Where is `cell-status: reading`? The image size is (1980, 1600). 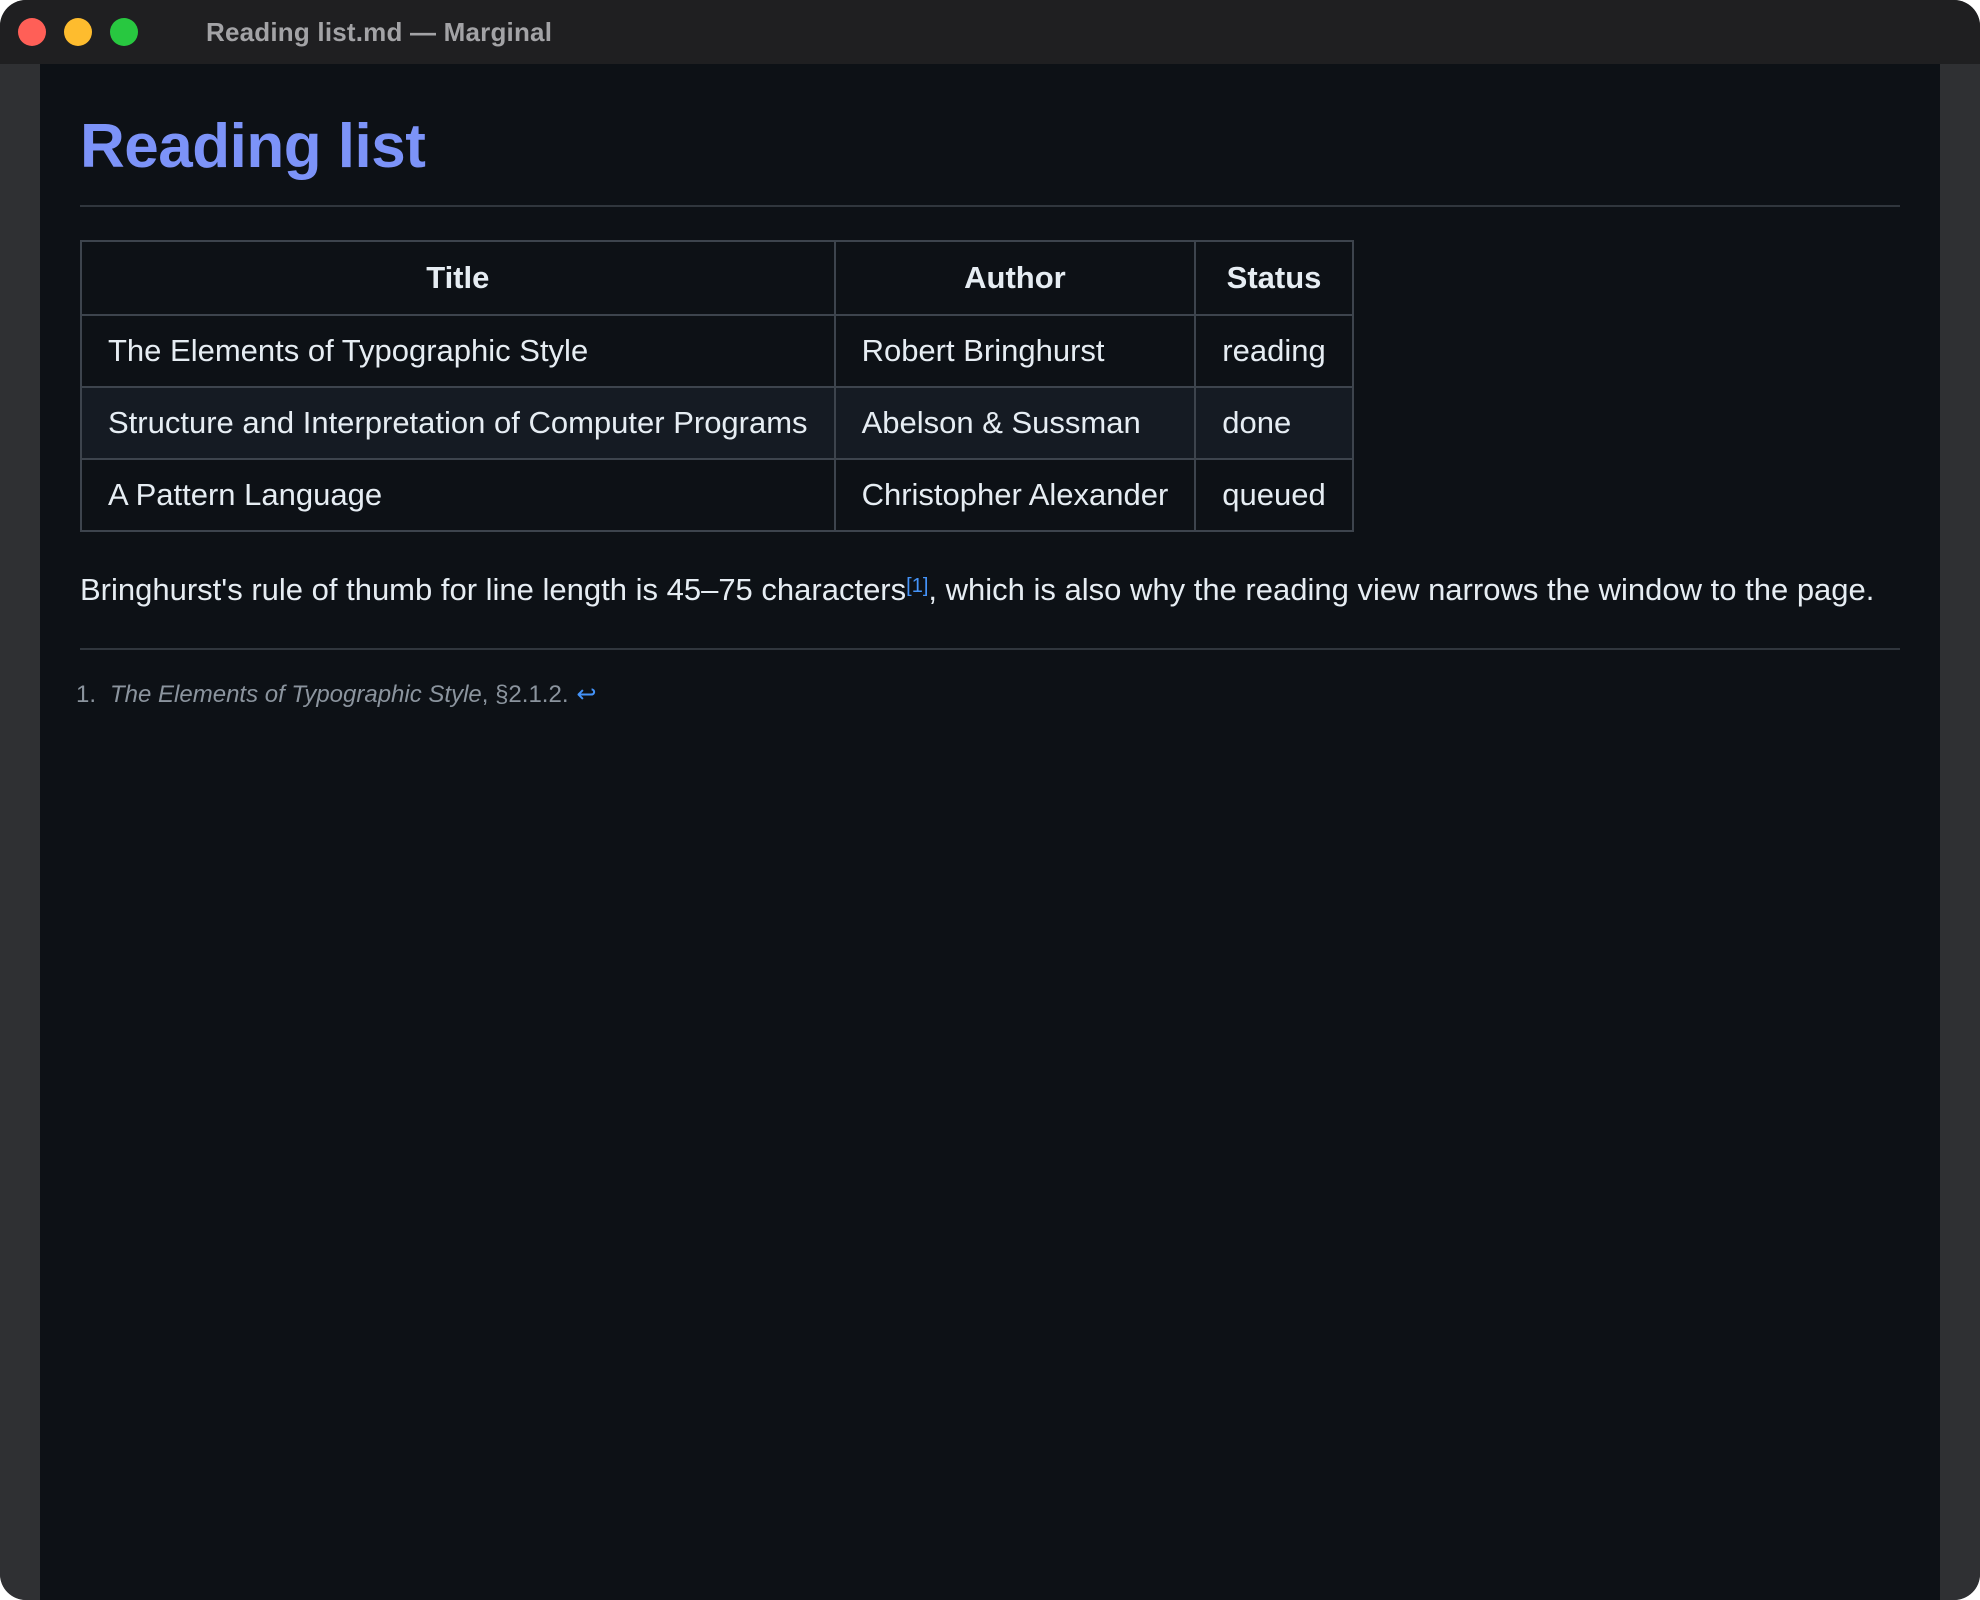 cell-status: reading is located at coordinates (1274, 351).